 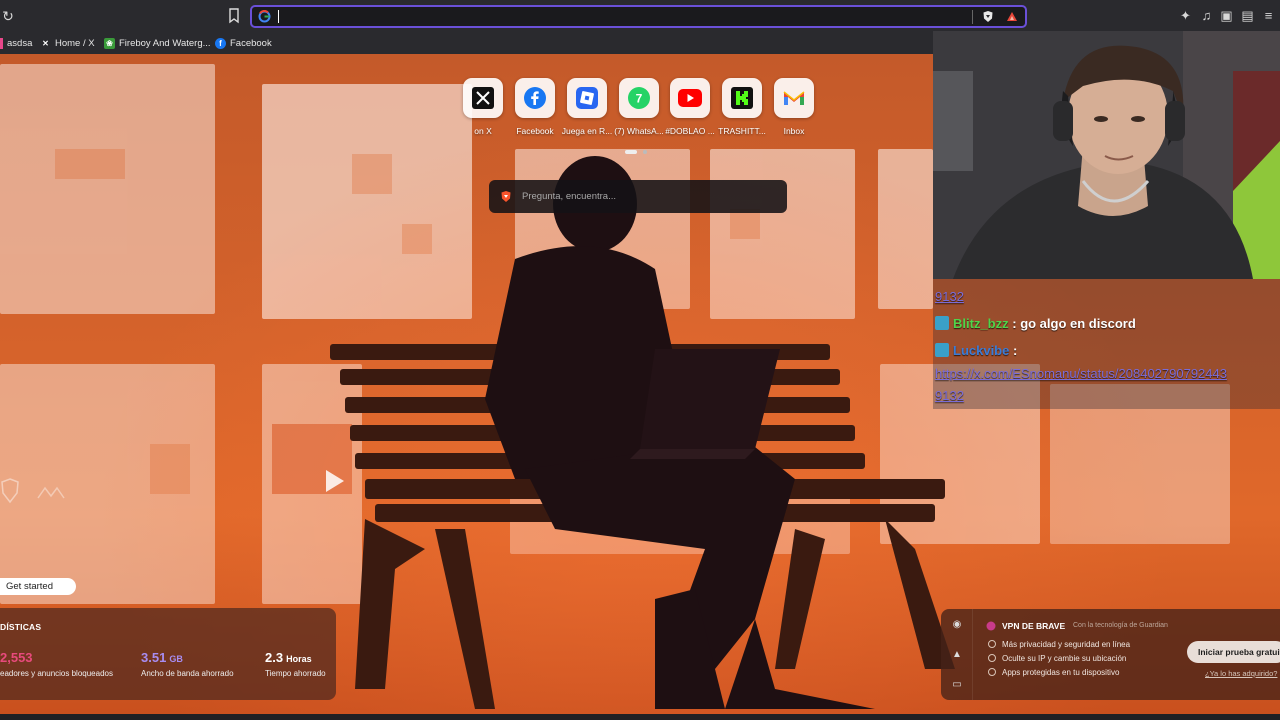 I want to click on x-icon, so click(x=483, y=98).